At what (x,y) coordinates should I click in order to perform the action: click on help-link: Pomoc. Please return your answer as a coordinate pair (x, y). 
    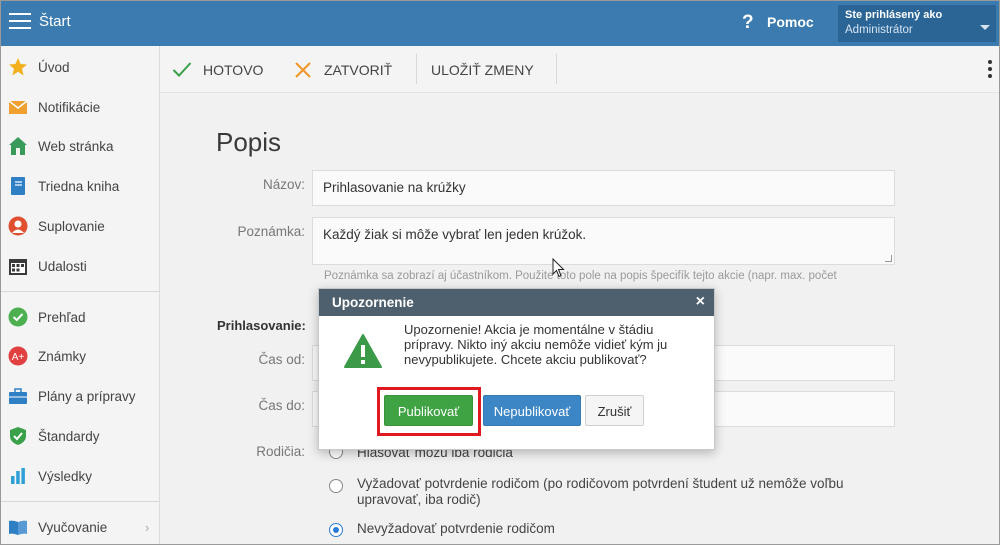
    Looking at the image, I should click on (790, 22).